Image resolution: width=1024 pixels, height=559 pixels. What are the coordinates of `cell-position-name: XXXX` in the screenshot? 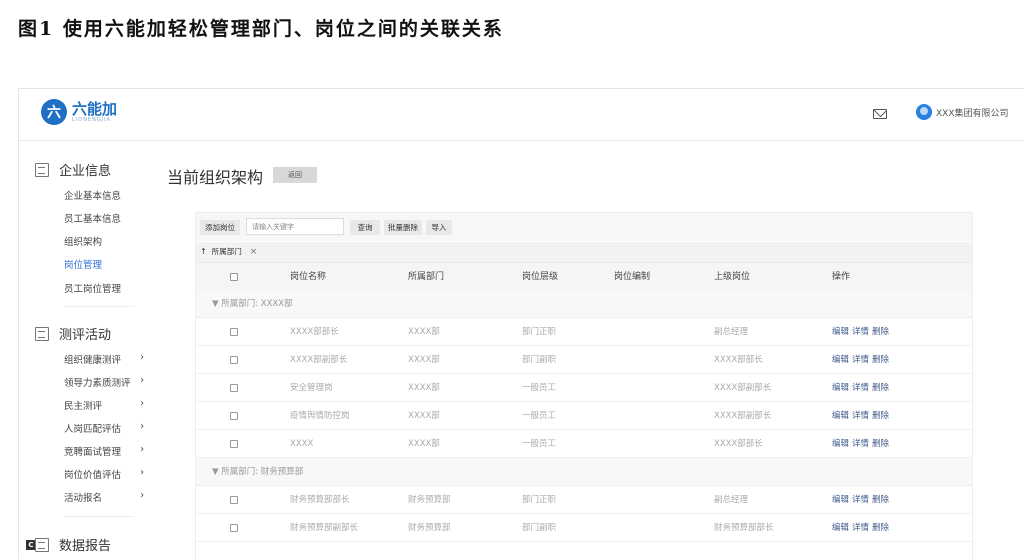 It's located at (302, 444).